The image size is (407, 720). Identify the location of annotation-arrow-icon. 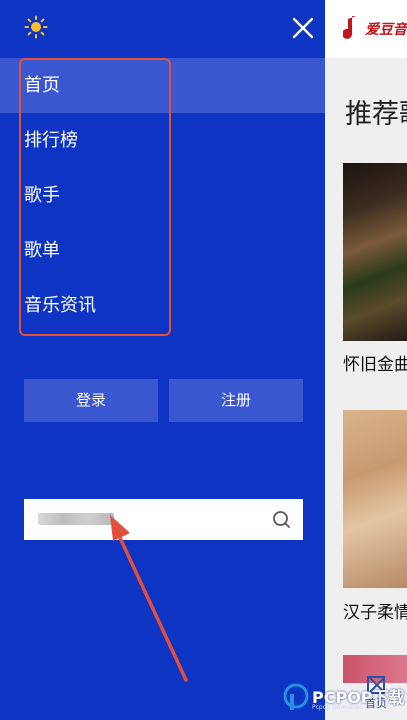
(149, 598).